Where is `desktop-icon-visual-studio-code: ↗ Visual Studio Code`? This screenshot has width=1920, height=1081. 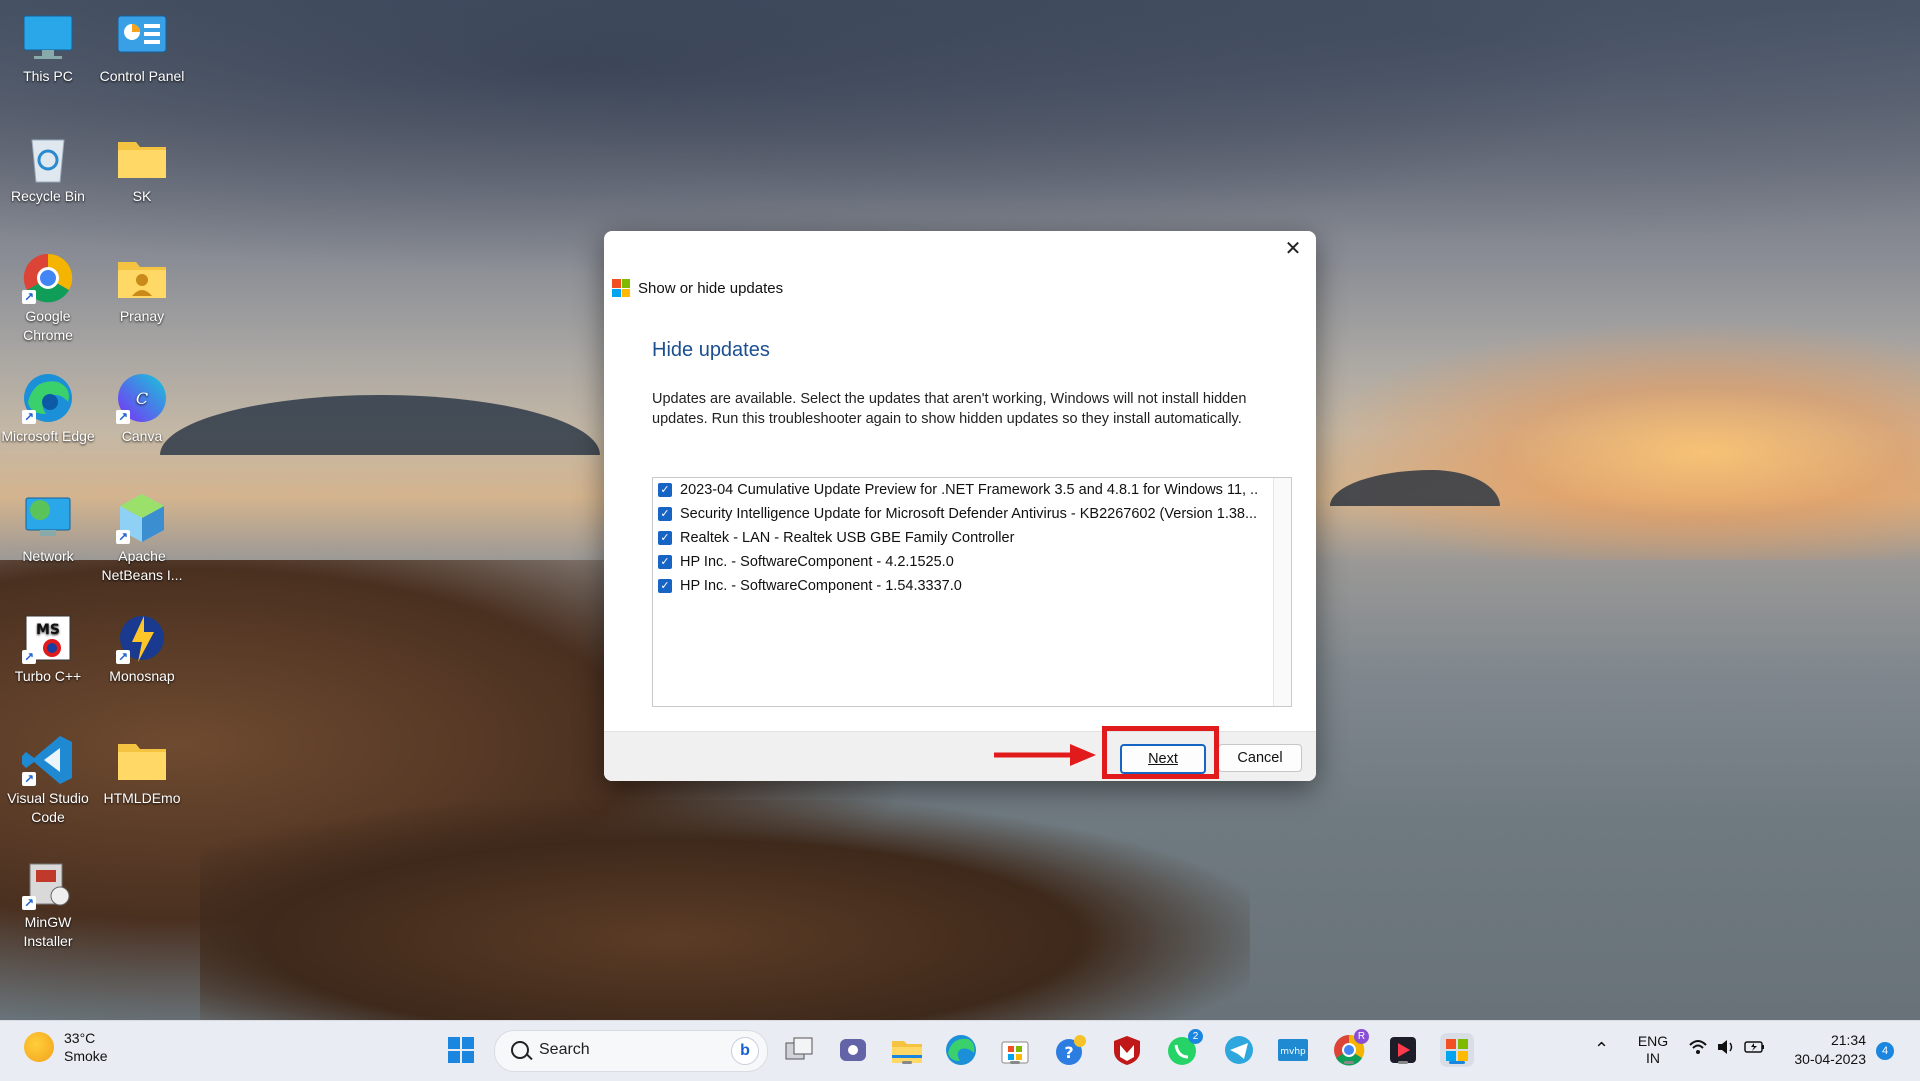
desktop-icon-visual-studio-code: ↗ Visual Studio Code is located at coordinates (48, 780).